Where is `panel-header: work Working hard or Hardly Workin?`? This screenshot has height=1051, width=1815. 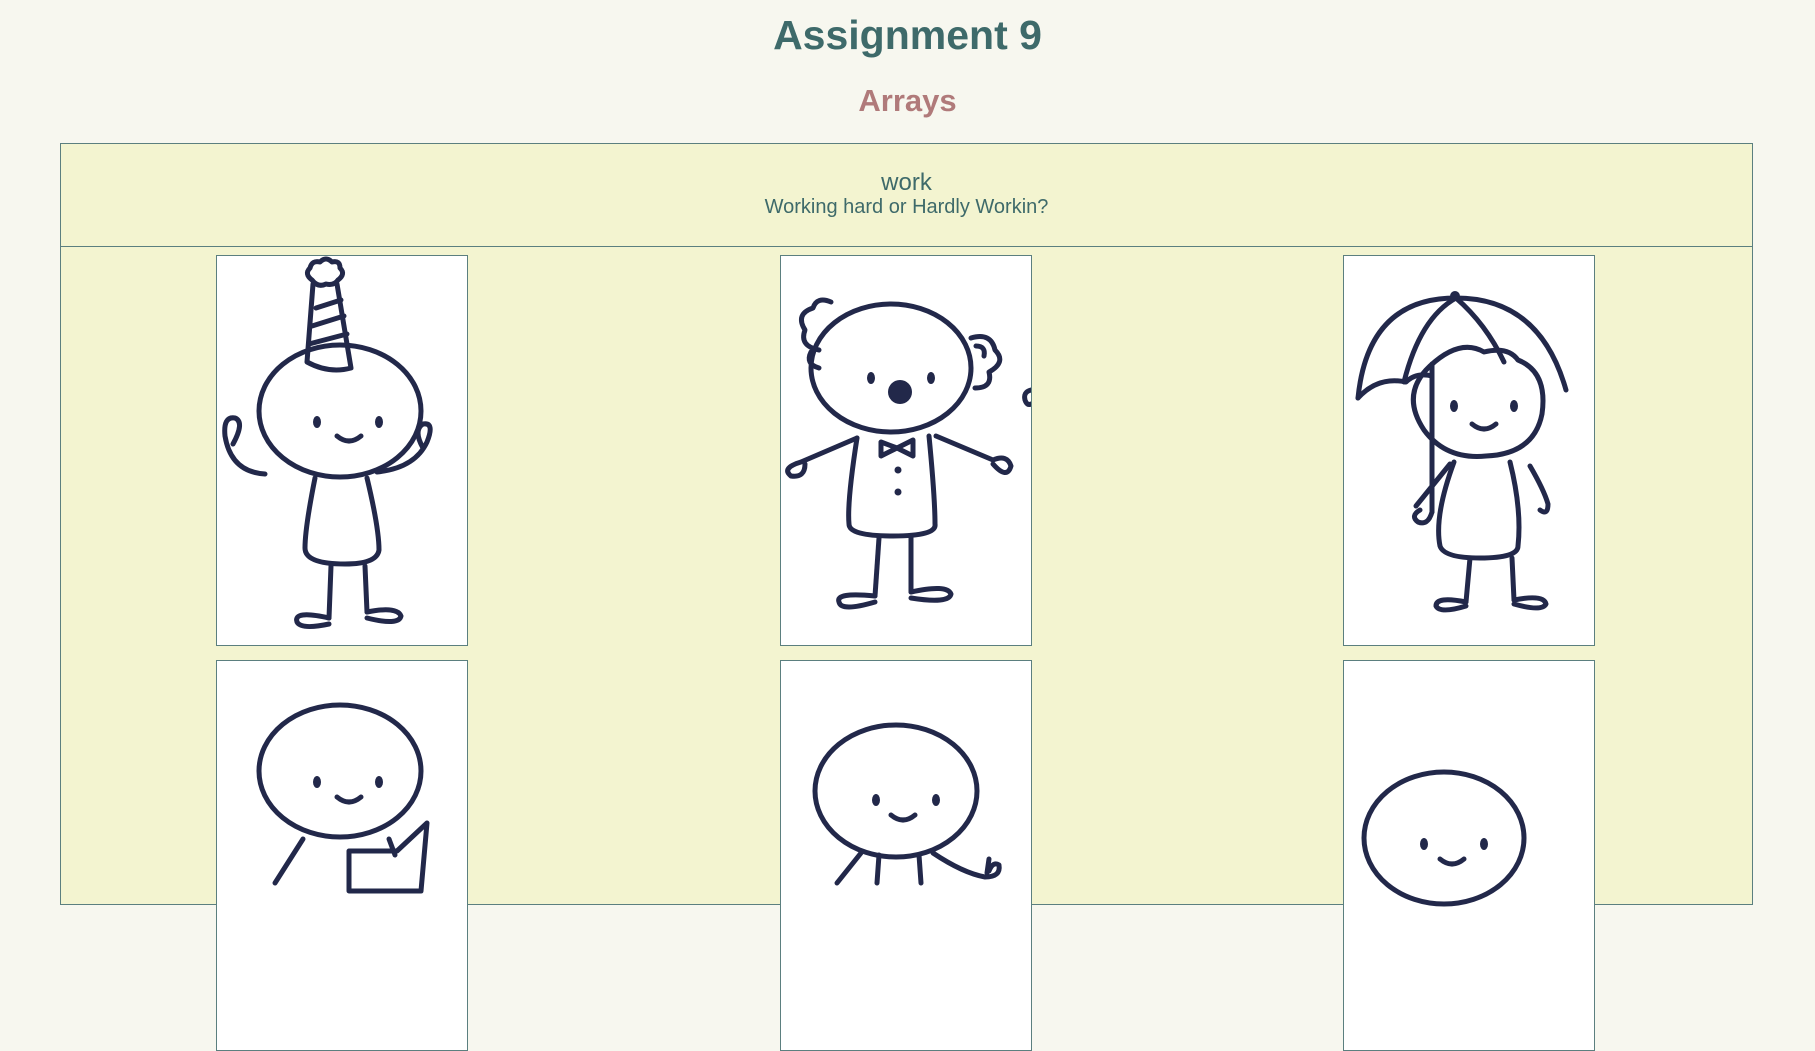 panel-header: work Working hard or Hardly Workin? is located at coordinates (906, 195).